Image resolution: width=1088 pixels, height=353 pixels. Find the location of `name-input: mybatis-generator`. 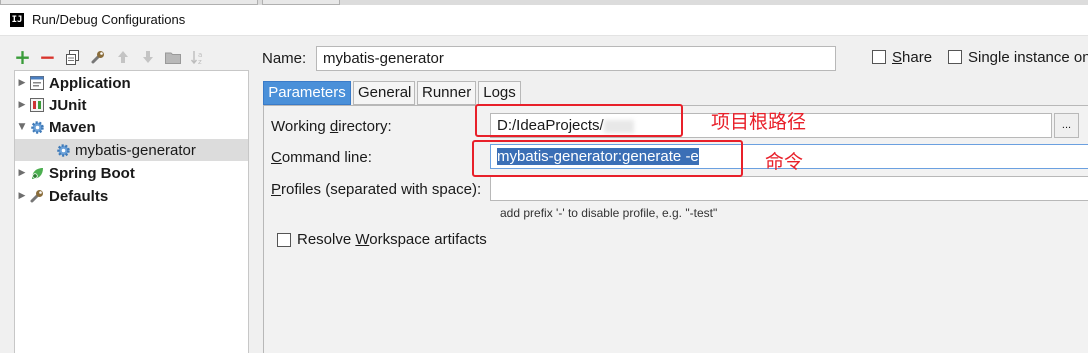

name-input: mybatis-generator is located at coordinates (576, 58).